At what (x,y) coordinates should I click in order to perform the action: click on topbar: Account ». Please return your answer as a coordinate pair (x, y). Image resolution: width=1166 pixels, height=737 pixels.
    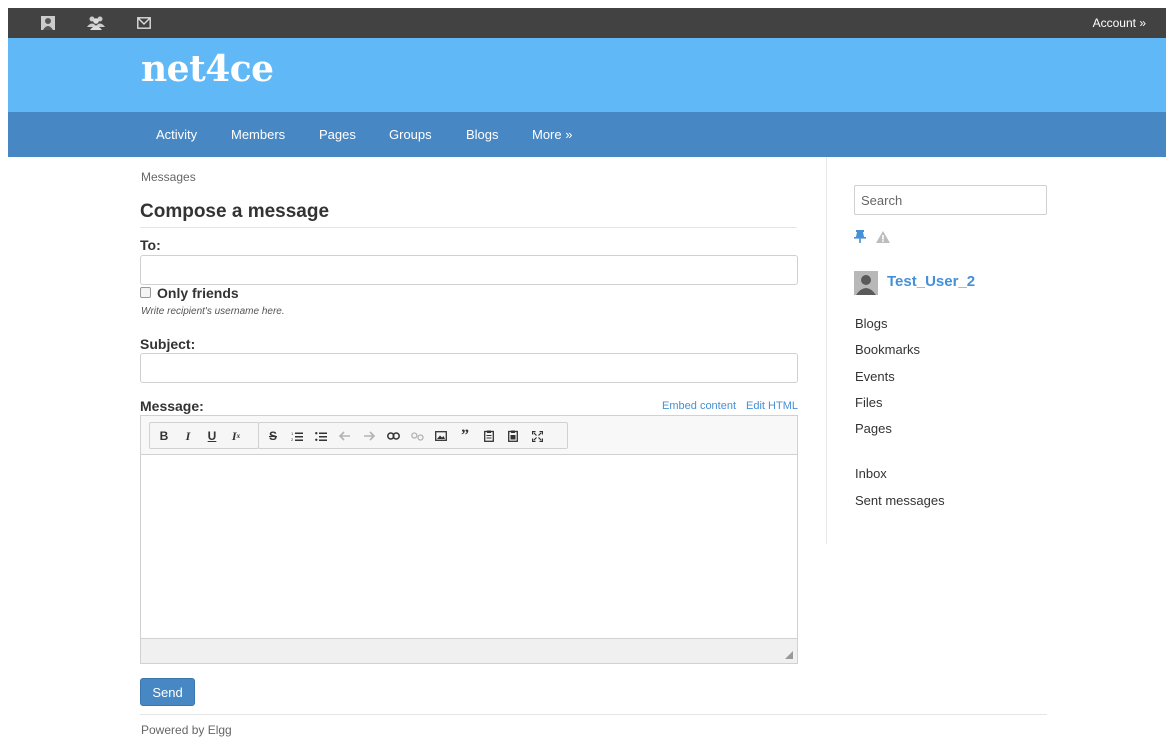
    Looking at the image, I should click on (587, 23).